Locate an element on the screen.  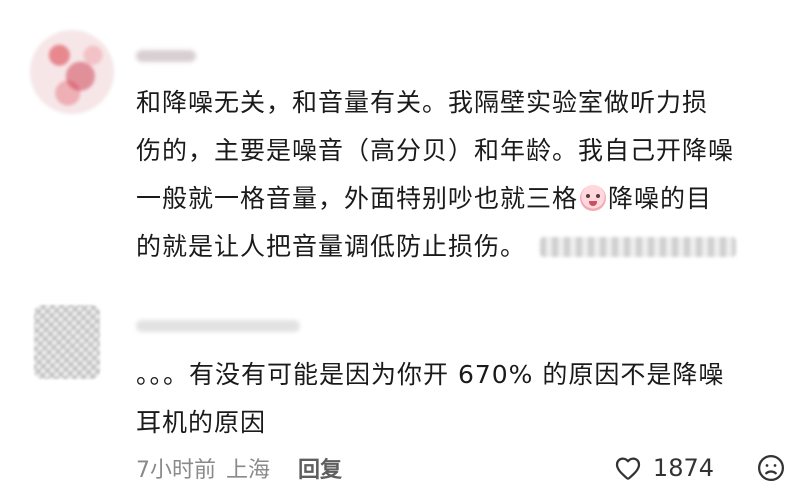
timestamp: 7小时前 is located at coordinates (176, 470).